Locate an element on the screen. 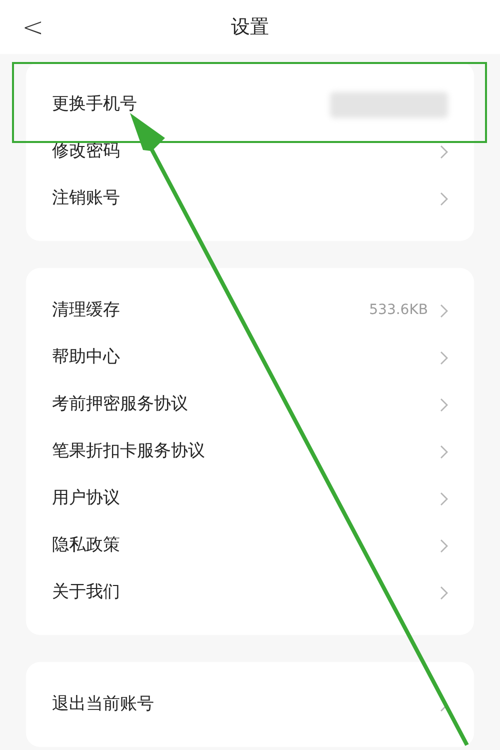 The height and width of the screenshot is (750, 500). row-label: 退出当前账号 is located at coordinates (103, 704).